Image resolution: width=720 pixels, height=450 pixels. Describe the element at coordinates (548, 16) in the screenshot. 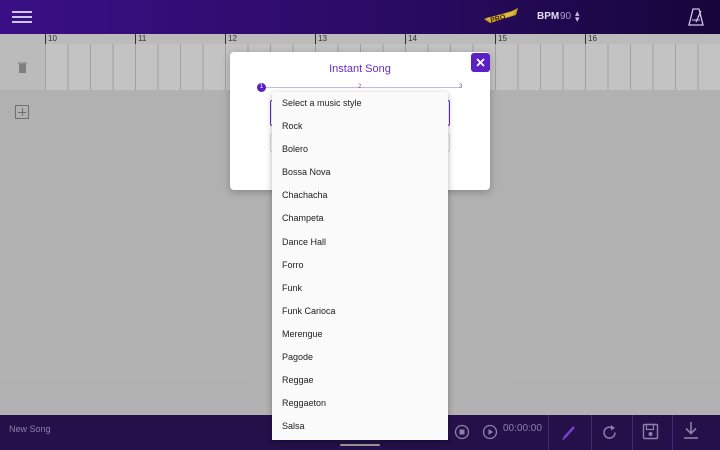

I see `bpm-label: BPM` at that location.